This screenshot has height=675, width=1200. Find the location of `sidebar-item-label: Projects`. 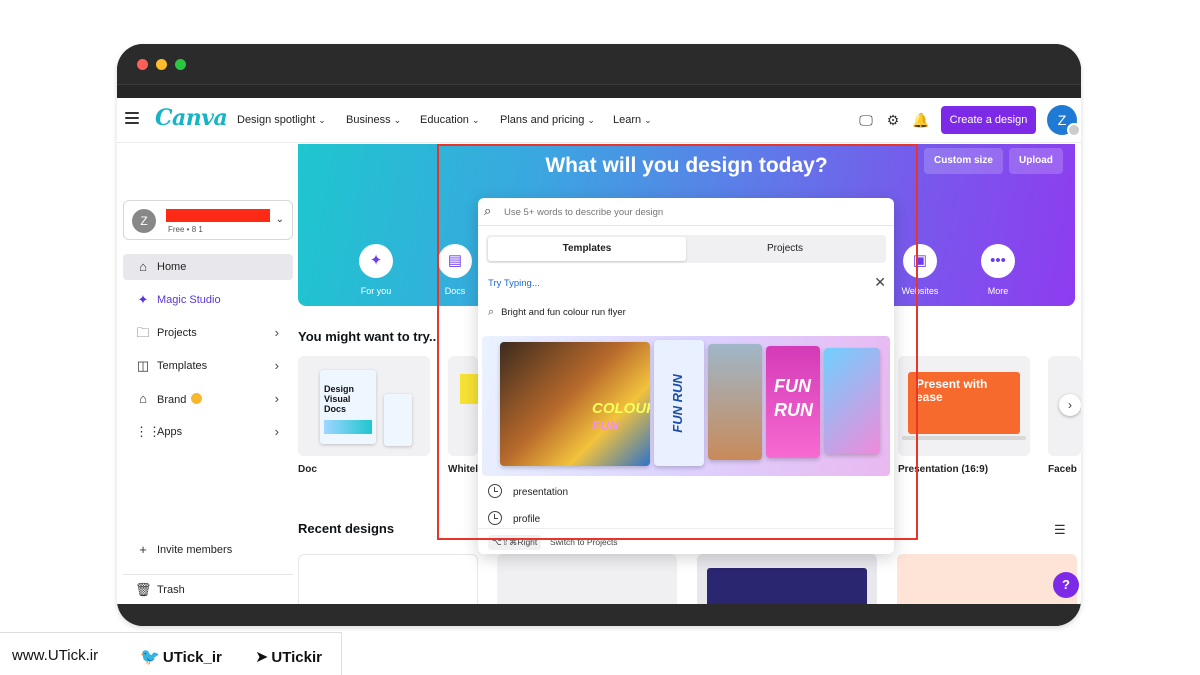

sidebar-item-label: Projects is located at coordinates (177, 333).